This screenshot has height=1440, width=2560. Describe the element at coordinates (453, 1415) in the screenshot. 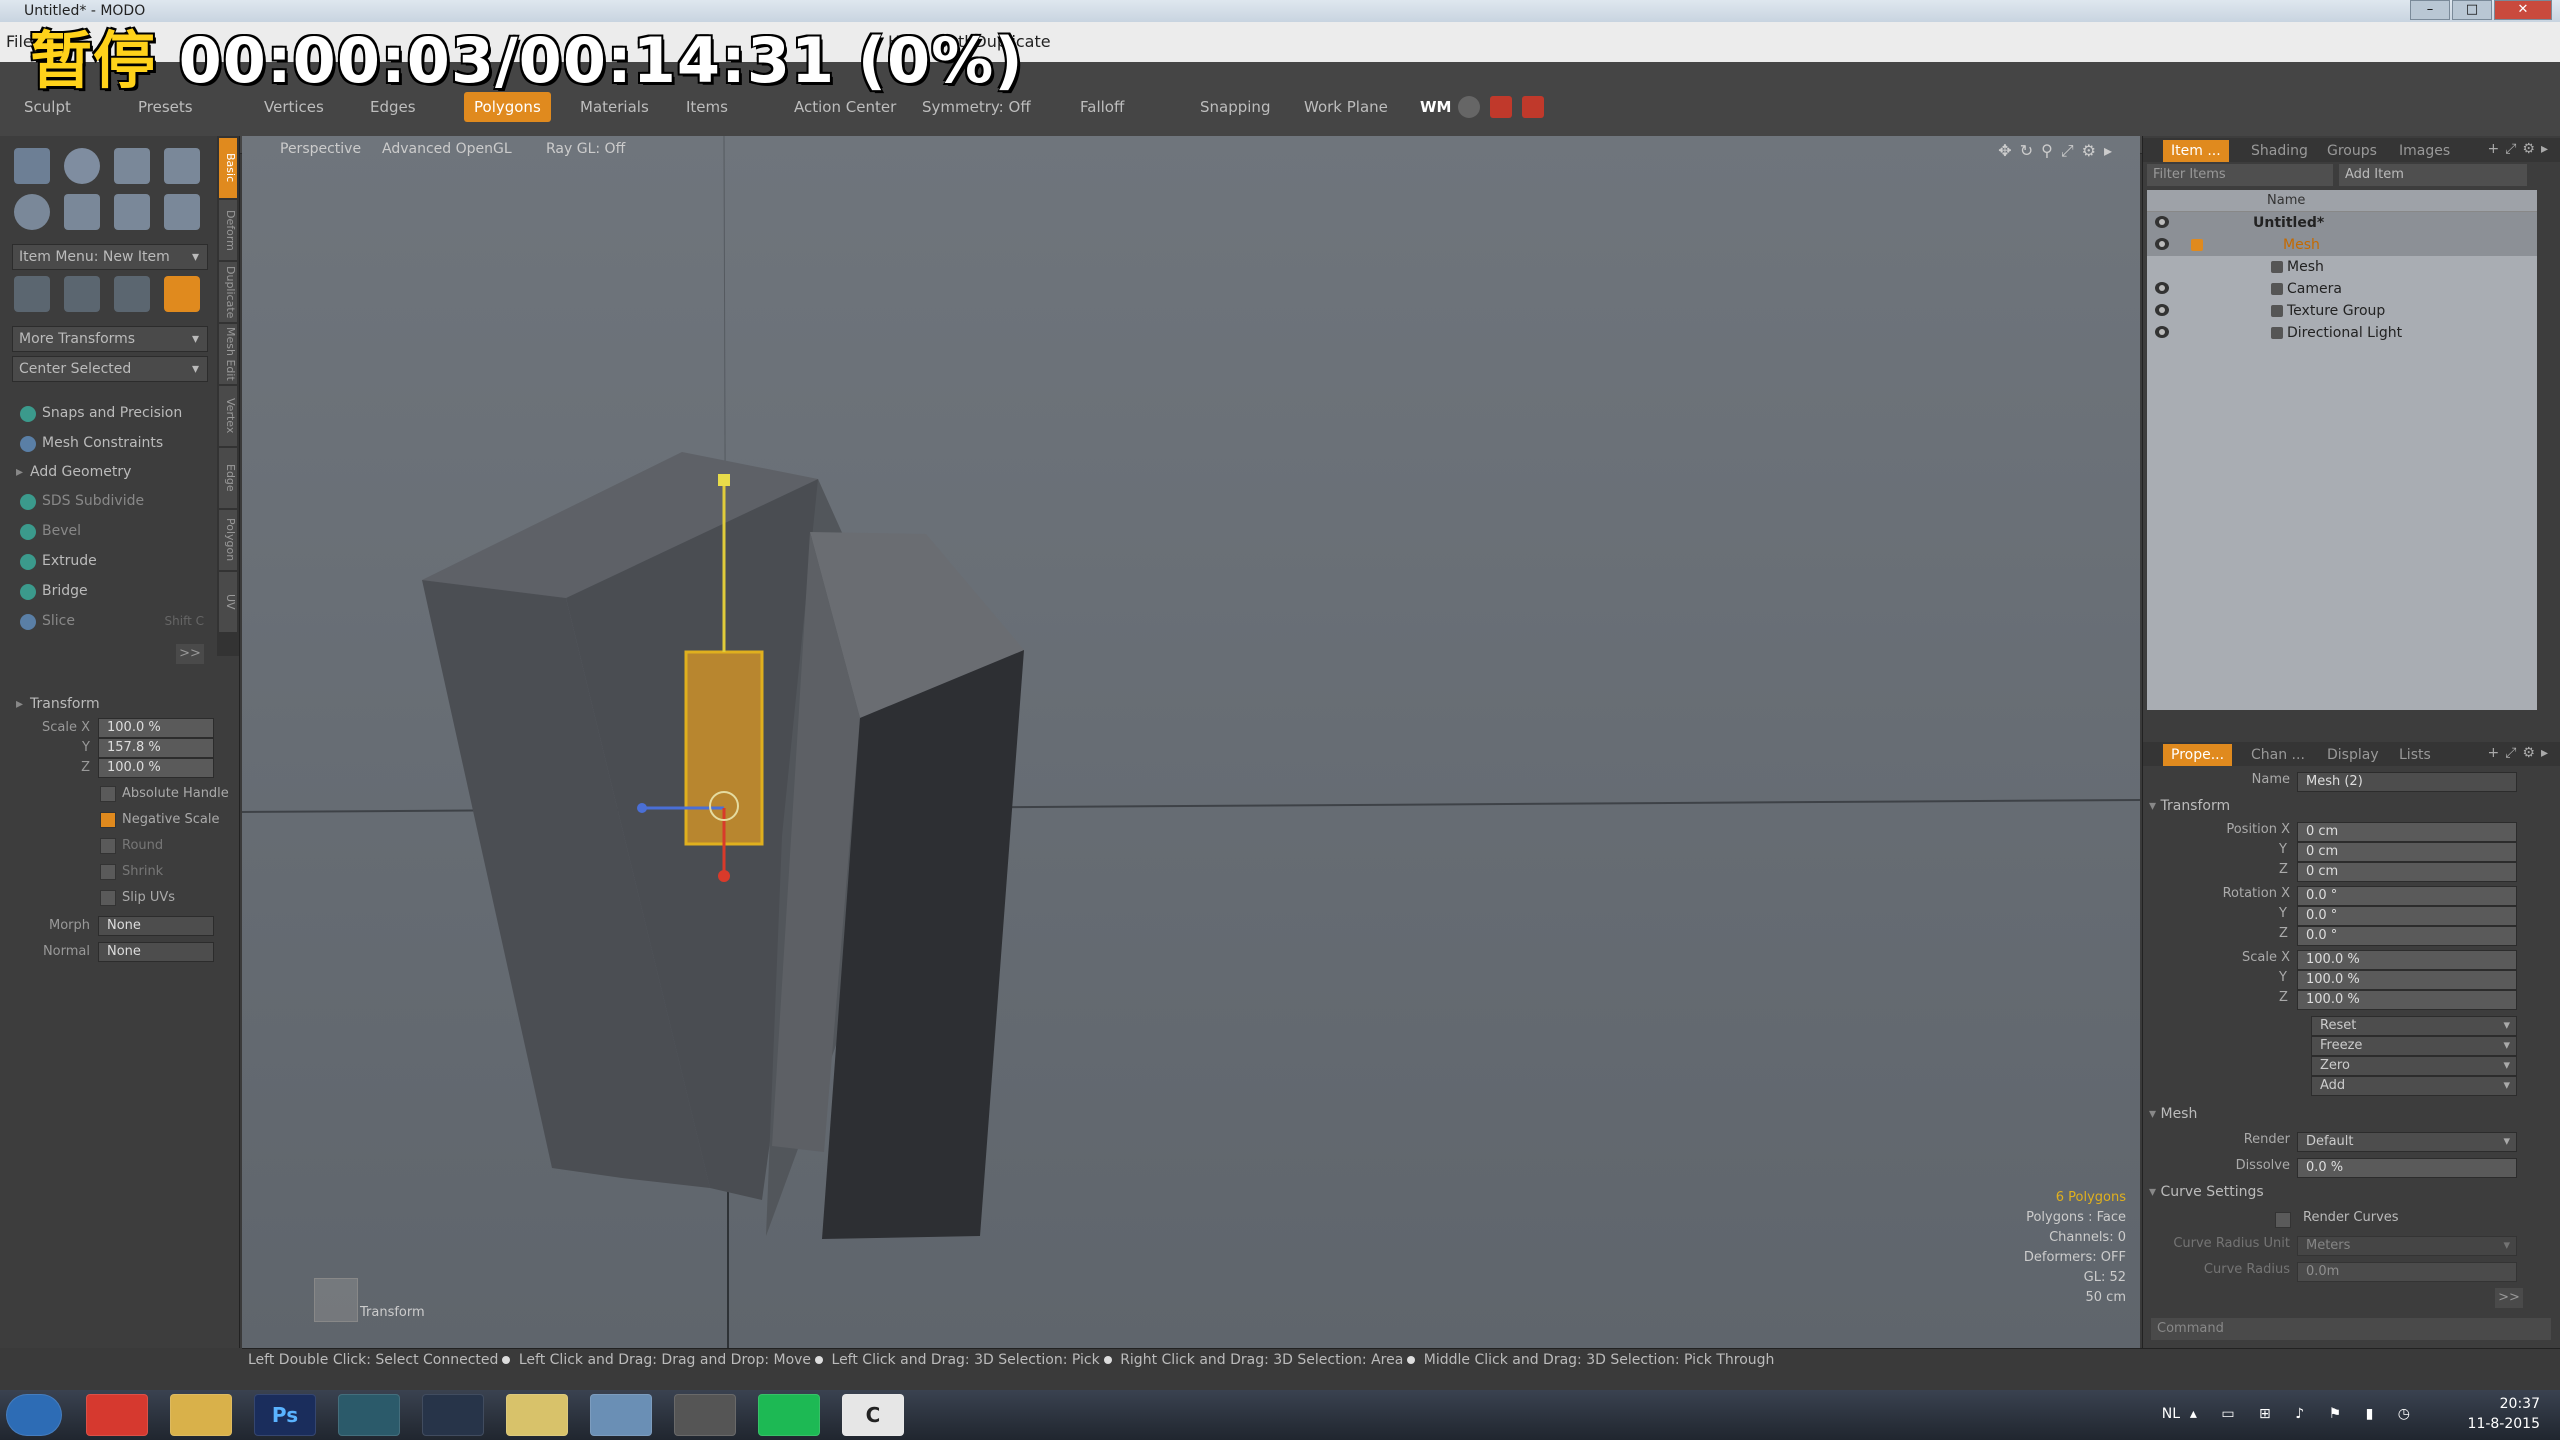

I see `steam-taskbar-icon` at that location.